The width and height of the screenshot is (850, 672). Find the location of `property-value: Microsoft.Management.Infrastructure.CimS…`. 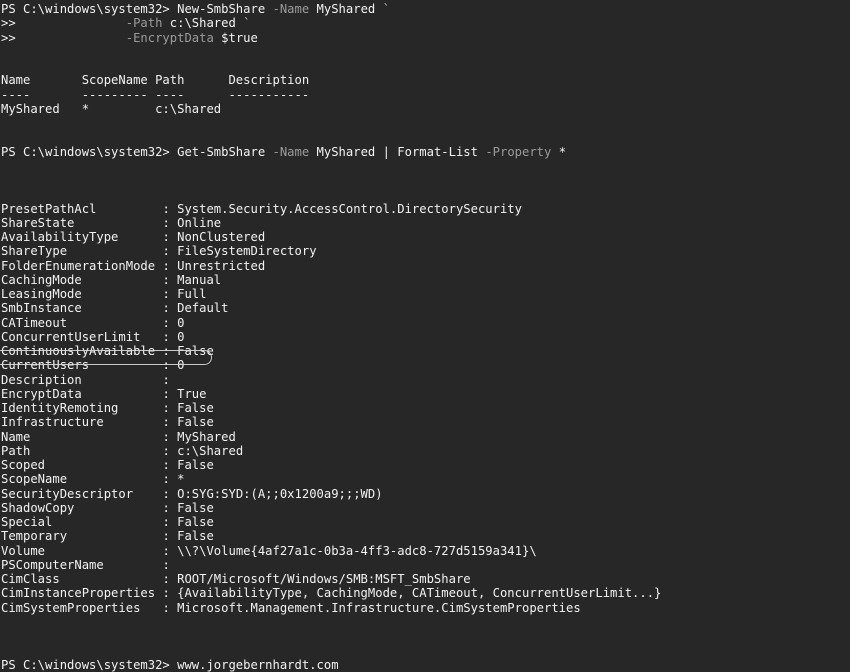

property-value: Microsoft.Management.Infrastructure.CimS… is located at coordinates (379, 607).